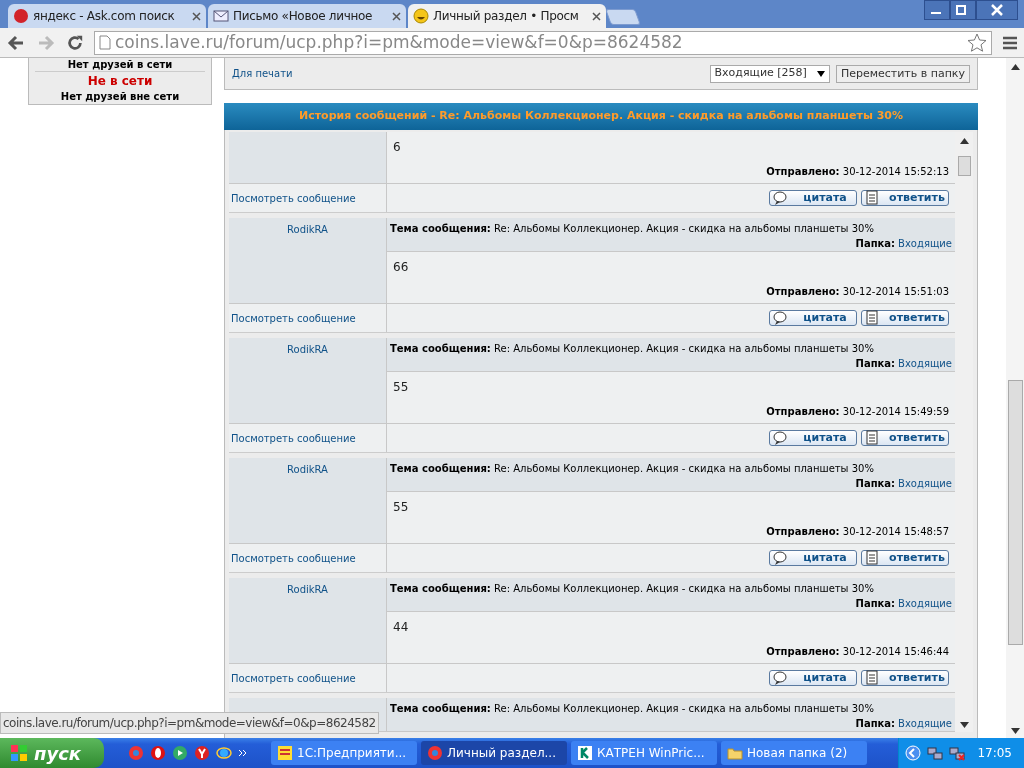  I want to click on page-icon, so click(105, 42).